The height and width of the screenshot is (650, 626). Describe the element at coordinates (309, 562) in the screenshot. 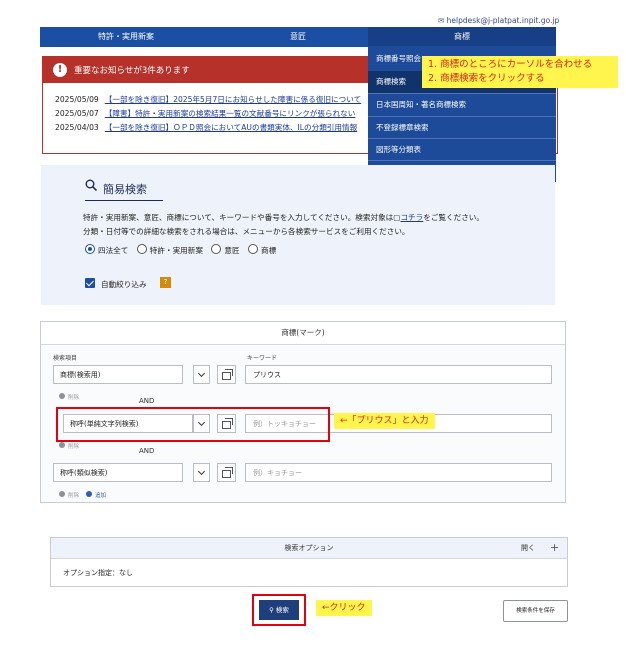

I see `search-options-panel: 検索オプション 開く + オプション指定：なし` at that location.